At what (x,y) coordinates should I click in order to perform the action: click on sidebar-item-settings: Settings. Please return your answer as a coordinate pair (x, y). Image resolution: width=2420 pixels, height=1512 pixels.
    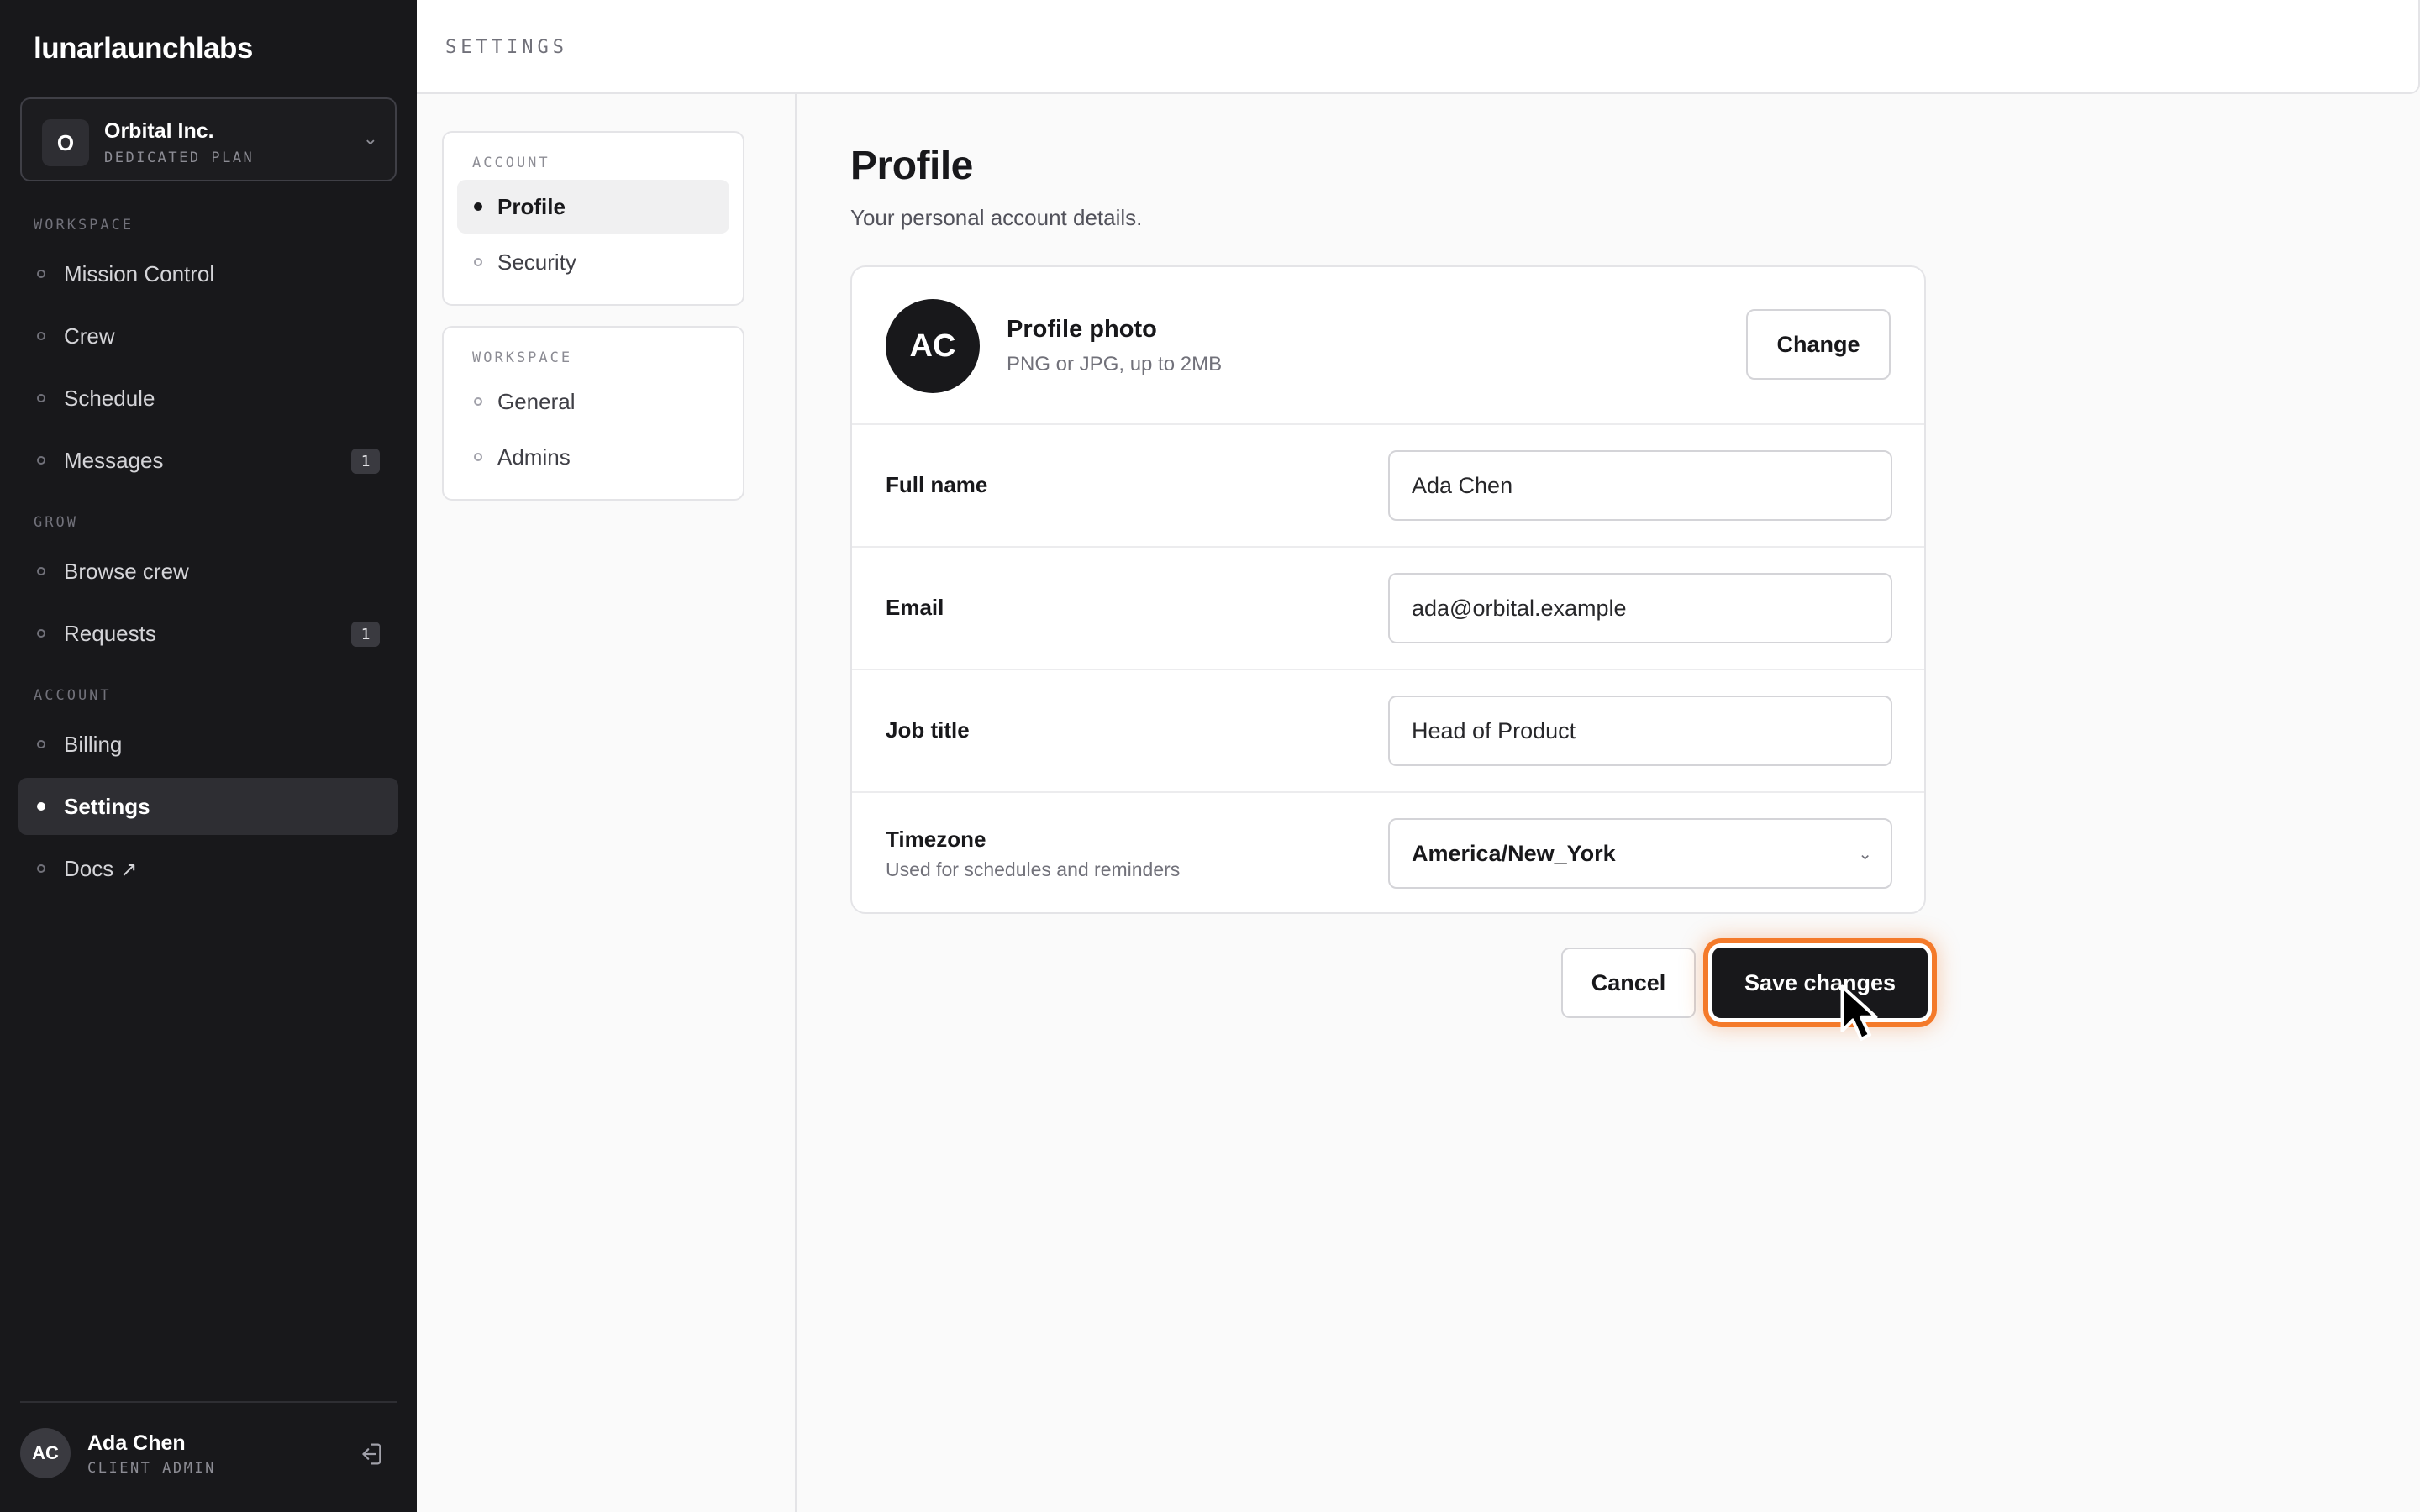
    Looking at the image, I should click on (208, 806).